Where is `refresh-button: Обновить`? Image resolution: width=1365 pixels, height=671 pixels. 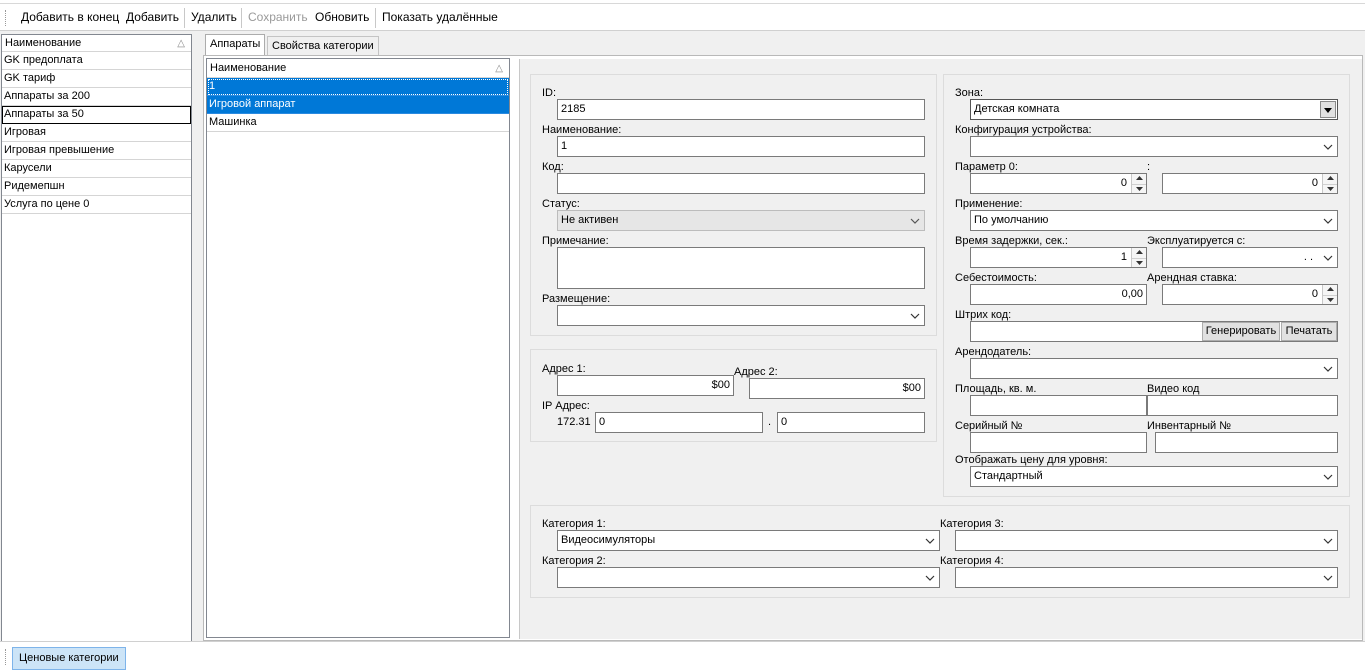
refresh-button: Обновить is located at coordinates (342, 17).